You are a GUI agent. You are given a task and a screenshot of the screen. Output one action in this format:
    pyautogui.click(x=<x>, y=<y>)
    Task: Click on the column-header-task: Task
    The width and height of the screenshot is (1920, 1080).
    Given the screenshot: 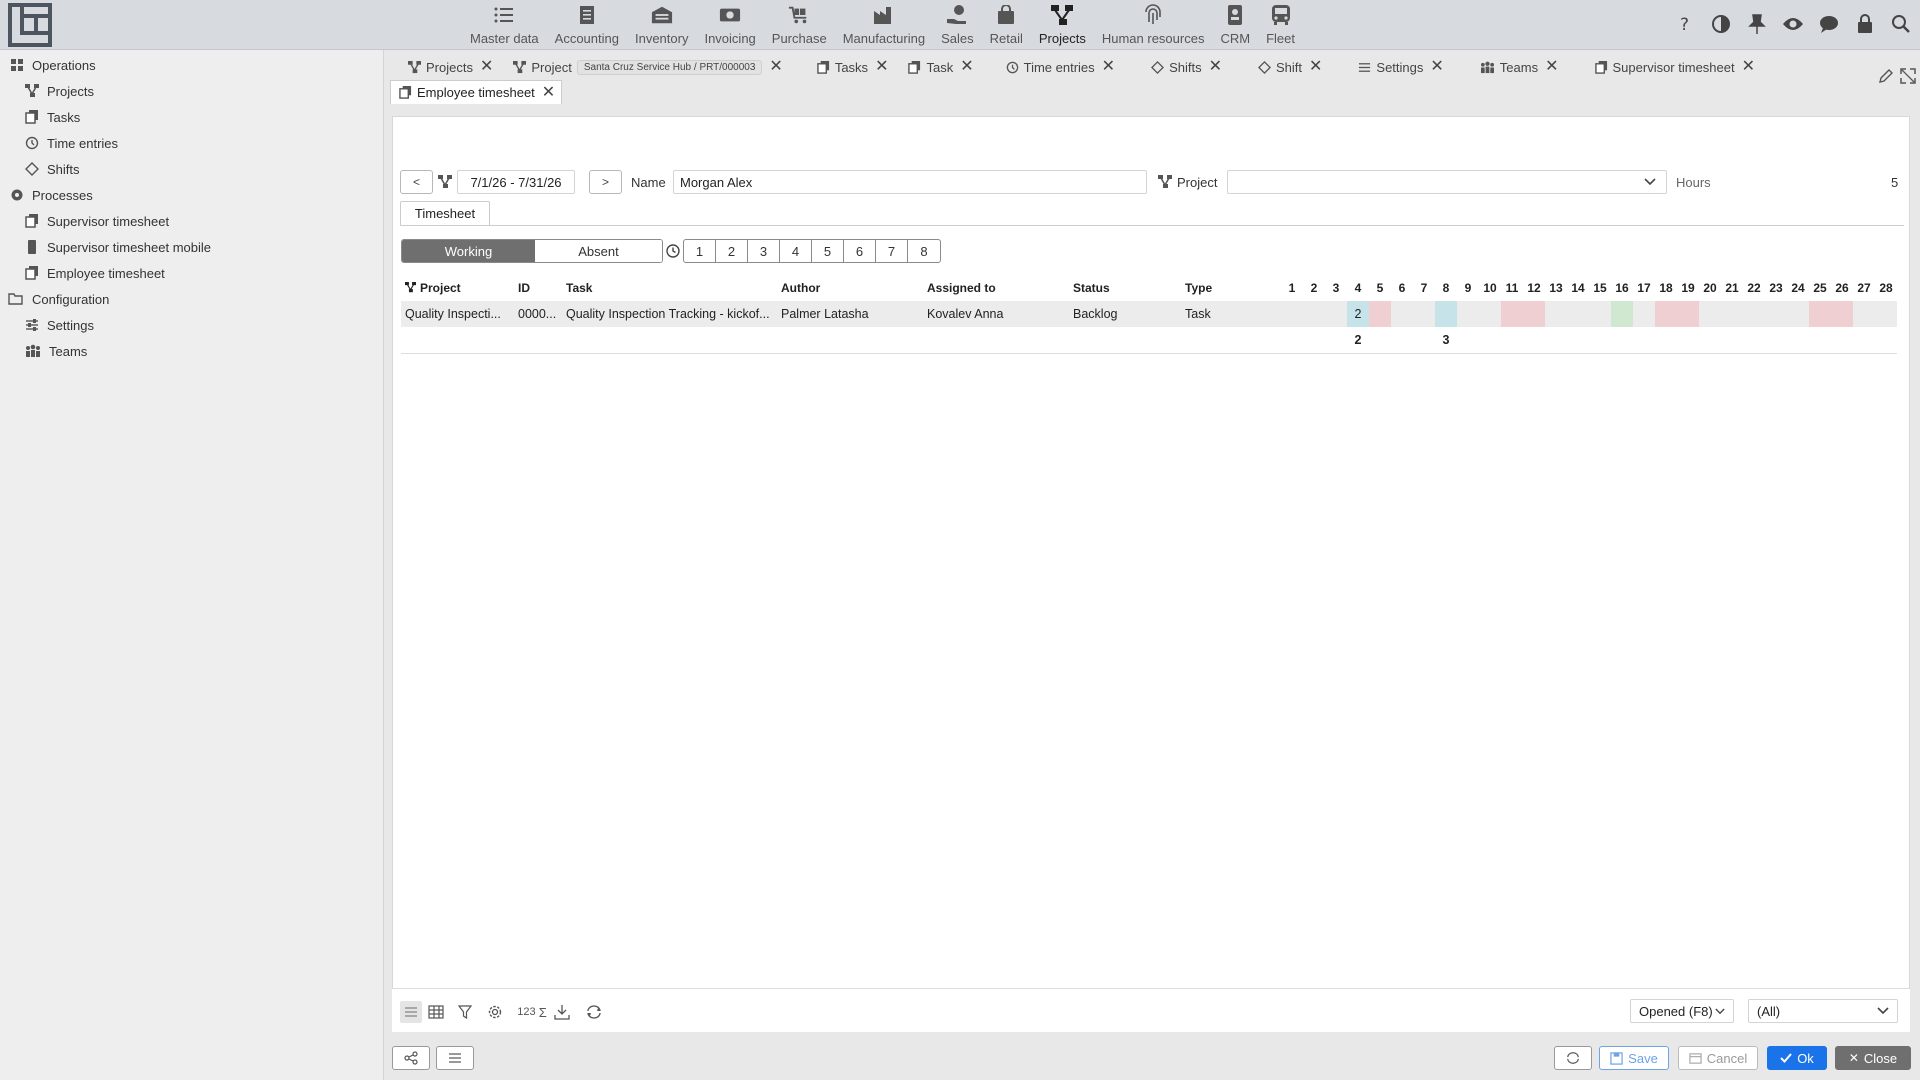 What is the action you would take?
    pyautogui.click(x=669, y=288)
    